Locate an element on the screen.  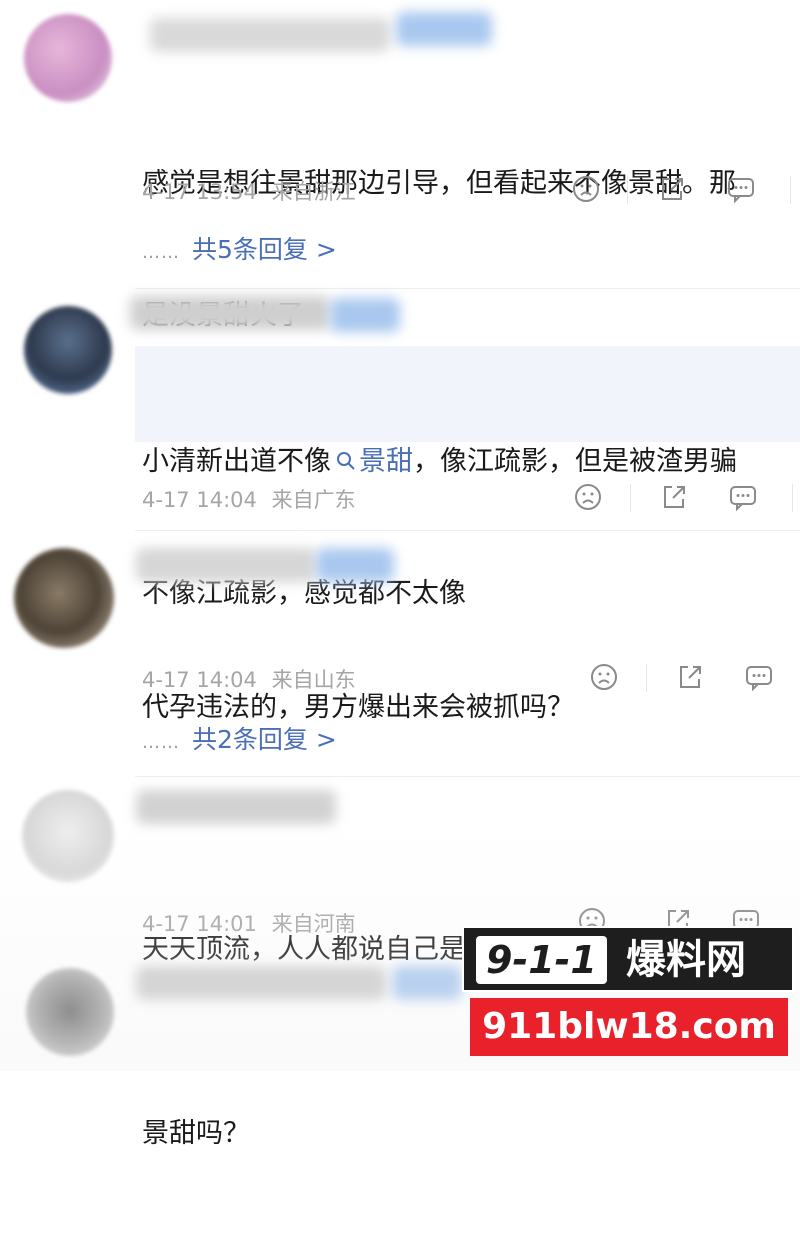
comment-meta: 4-17 14:01 来自河南 is located at coordinates (249, 923).